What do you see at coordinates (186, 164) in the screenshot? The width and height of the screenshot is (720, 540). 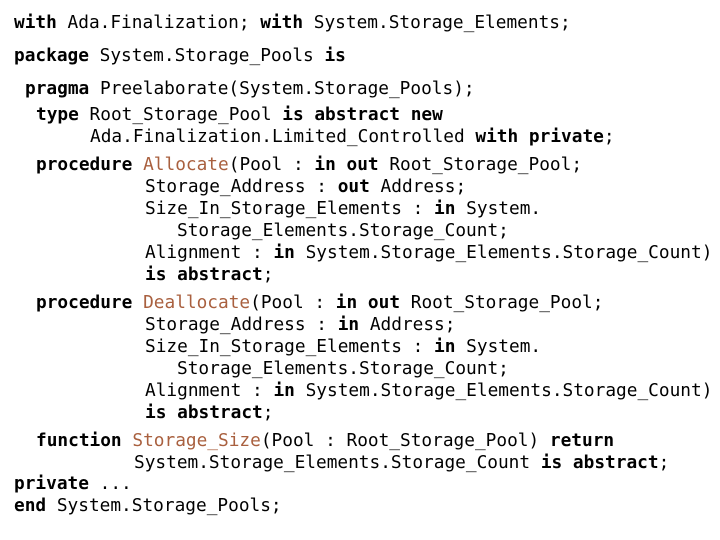 I see `ada-subprogram-name: Allocate` at bounding box center [186, 164].